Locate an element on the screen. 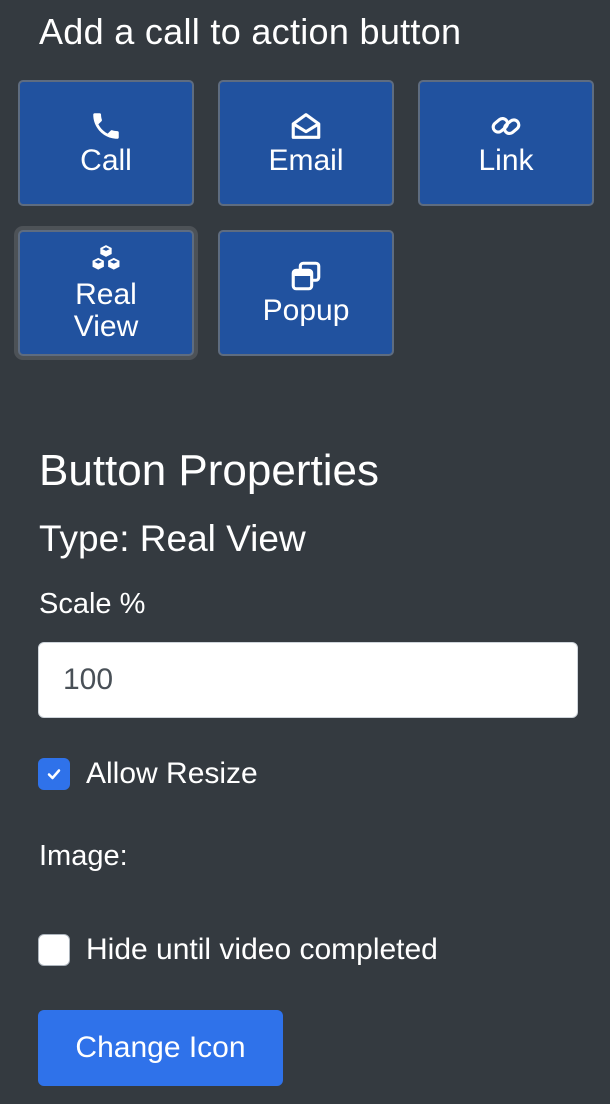 The image size is (610, 1104). email-button: Email is located at coordinates (306, 143).